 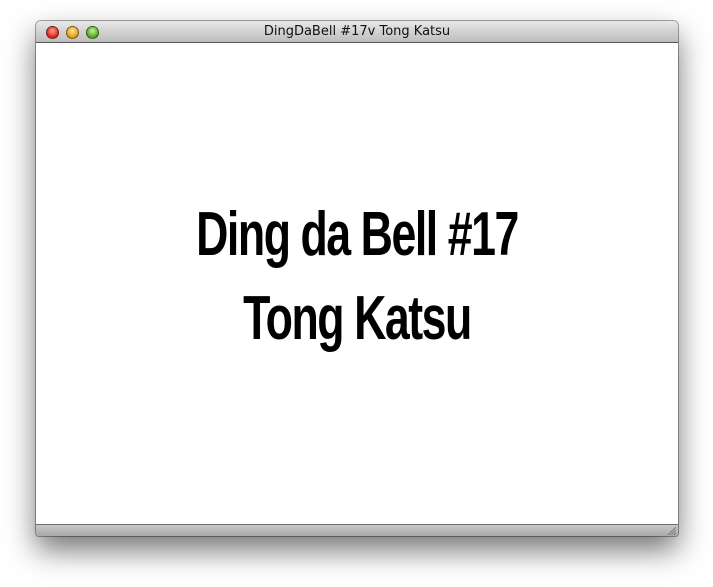 I want to click on status-bar, so click(x=357, y=530).